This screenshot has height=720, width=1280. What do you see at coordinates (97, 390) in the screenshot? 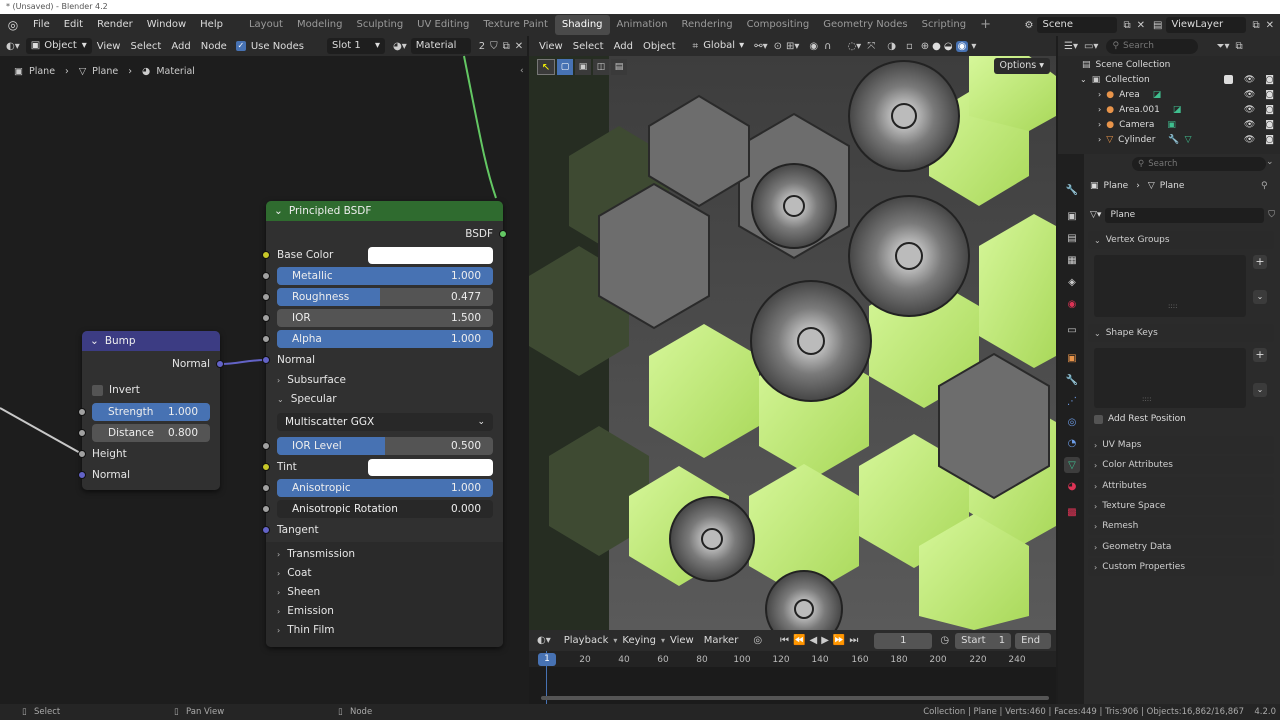
I see `invert-checkbox` at bounding box center [97, 390].